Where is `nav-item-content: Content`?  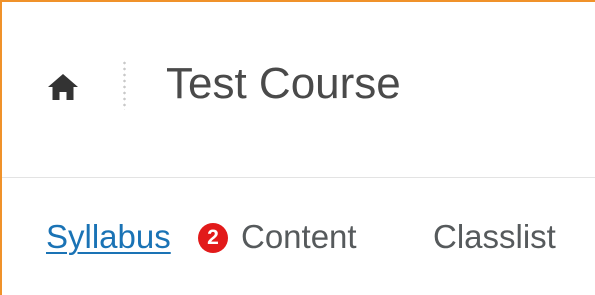 nav-item-content: Content is located at coordinates (299, 237).